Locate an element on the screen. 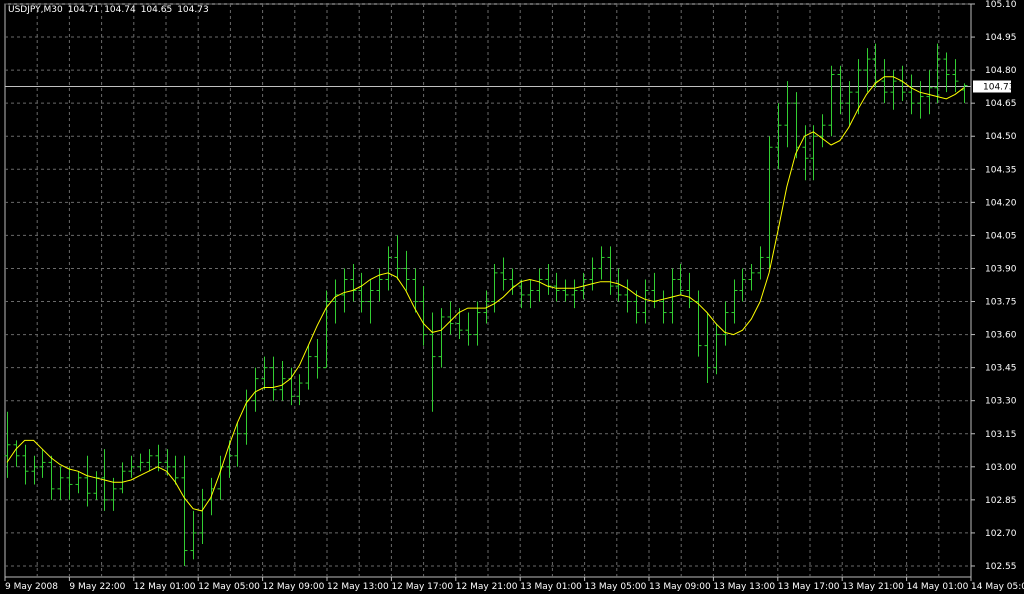 Image resolution: width=1024 pixels, height=594 pixels. price-tick-label: 102.70 is located at coordinates (1001, 534).